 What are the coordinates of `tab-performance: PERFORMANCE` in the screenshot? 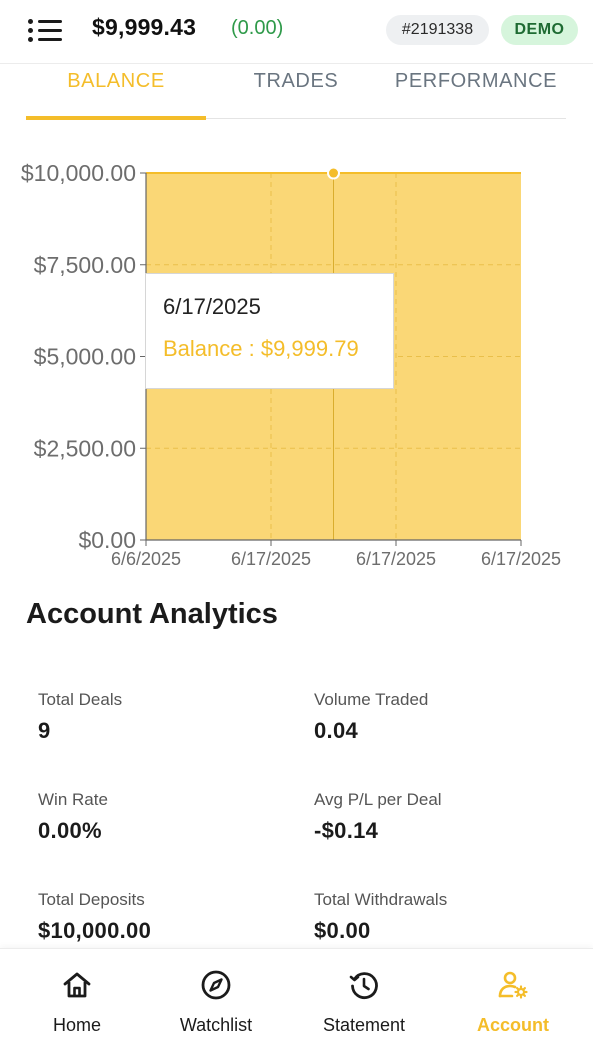 It's located at (476, 91).